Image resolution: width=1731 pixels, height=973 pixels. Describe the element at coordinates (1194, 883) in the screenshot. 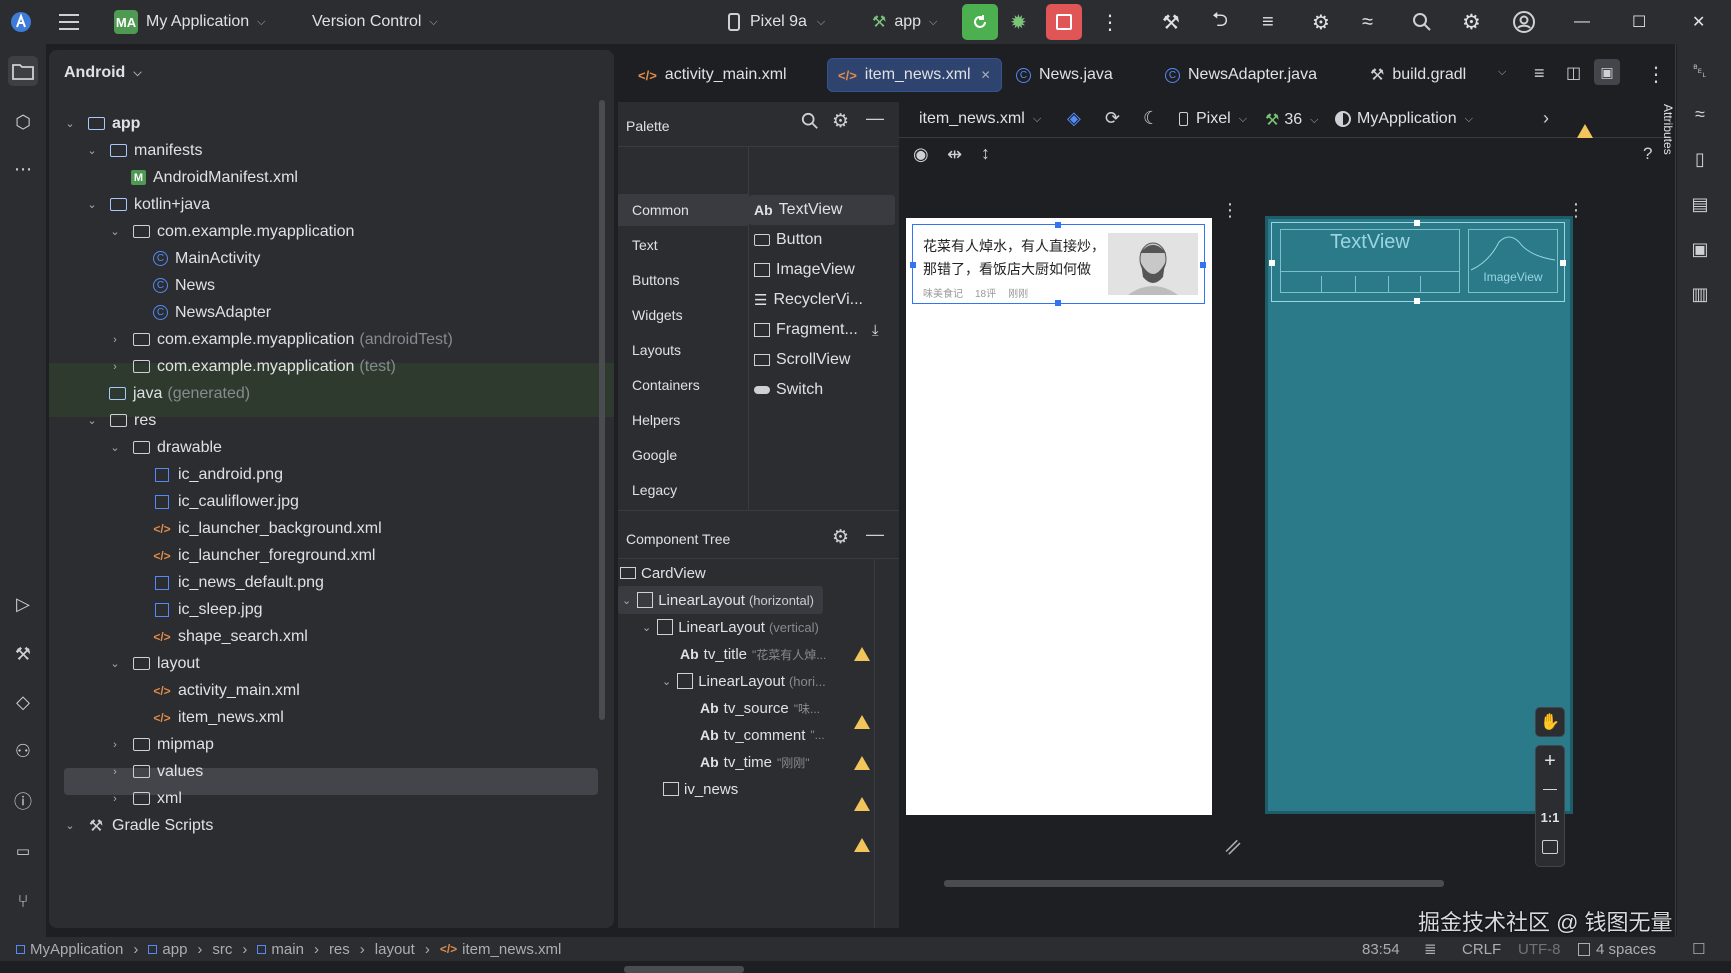

I see `canvas-scrollbar` at that location.